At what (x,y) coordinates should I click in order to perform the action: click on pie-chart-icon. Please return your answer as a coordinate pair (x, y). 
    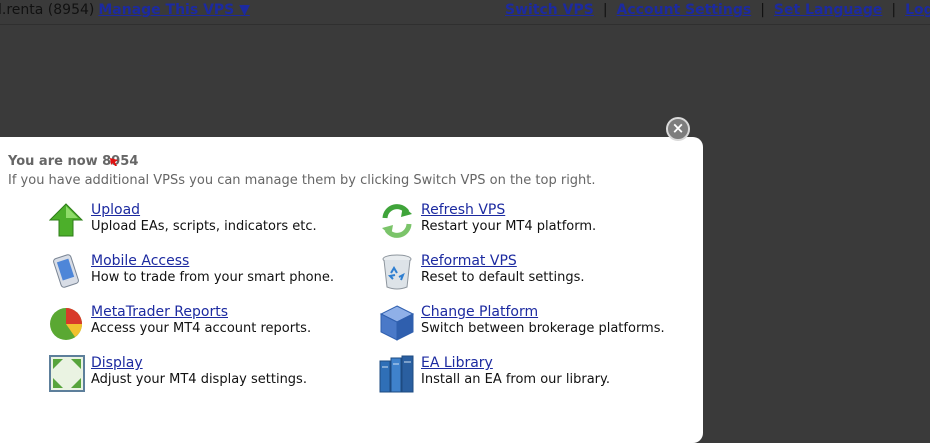
    Looking at the image, I should click on (66, 324).